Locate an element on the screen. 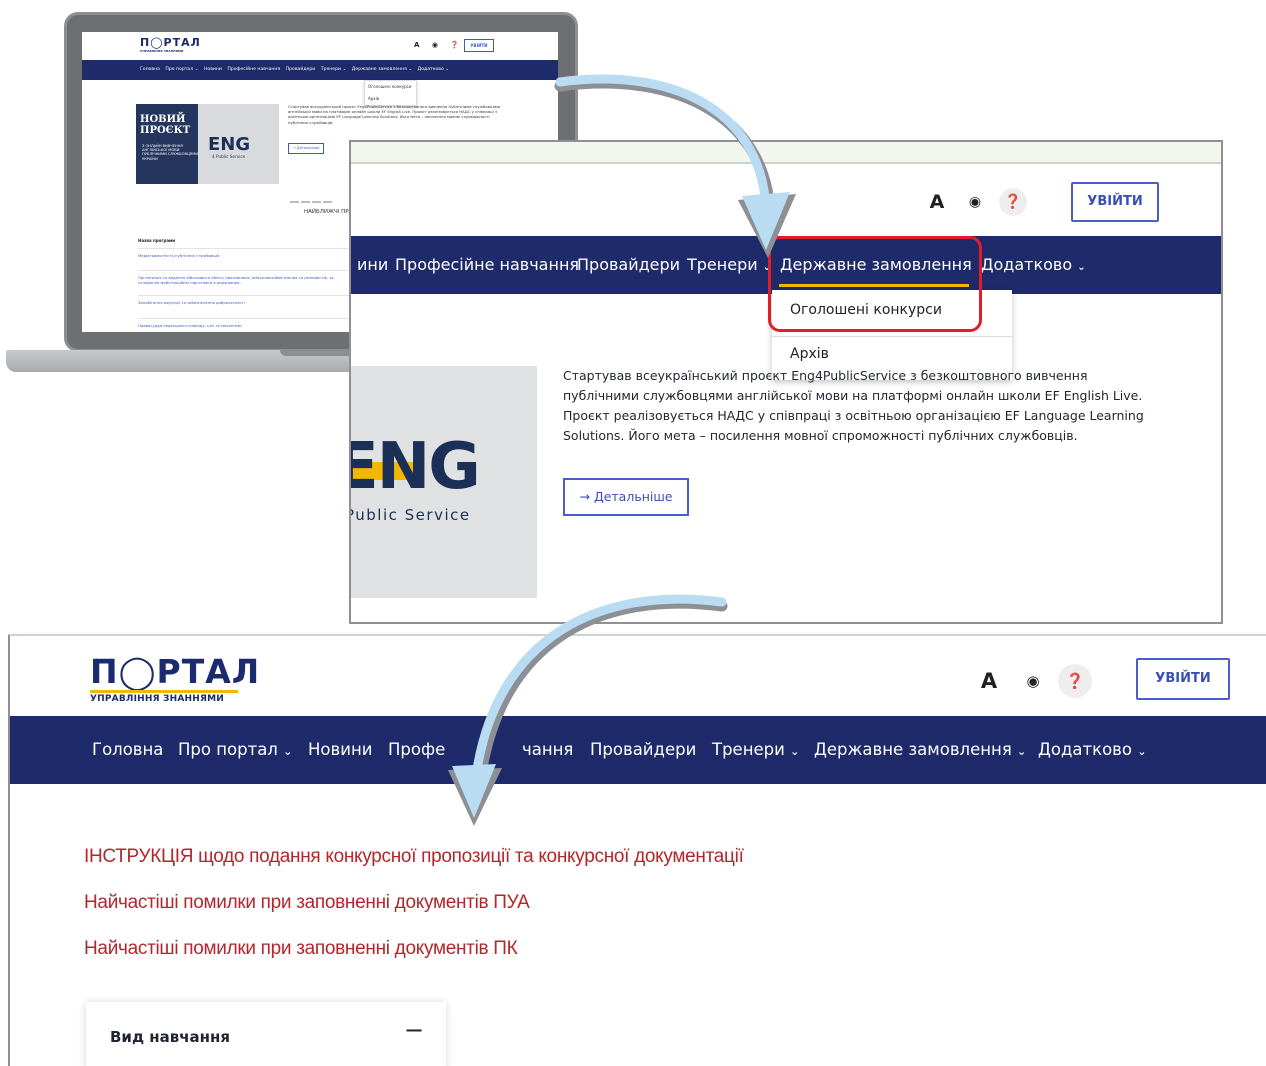 This screenshot has height=1066, width=1266. mini-nav-item: Додатково ⌄ is located at coordinates (433, 69).